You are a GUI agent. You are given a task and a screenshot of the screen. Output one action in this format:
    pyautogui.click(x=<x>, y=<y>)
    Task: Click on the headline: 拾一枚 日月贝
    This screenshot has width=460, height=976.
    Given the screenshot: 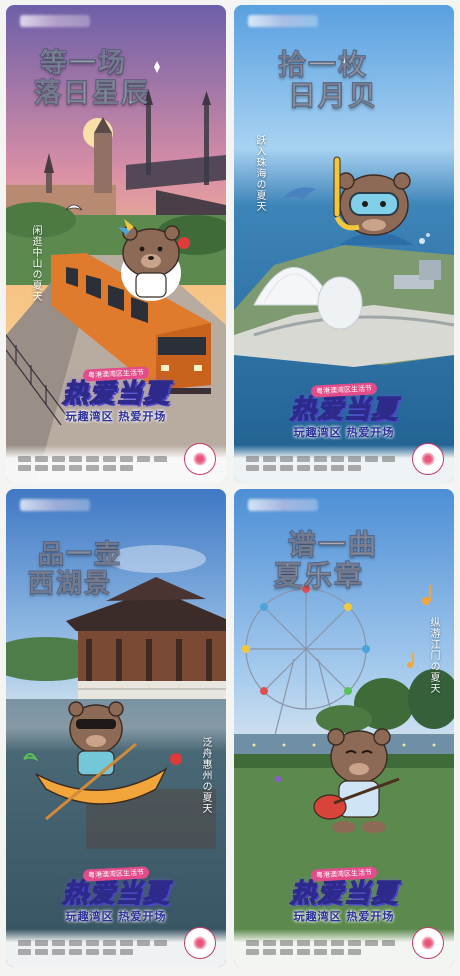 What is the action you would take?
    pyautogui.click(x=328, y=80)
    